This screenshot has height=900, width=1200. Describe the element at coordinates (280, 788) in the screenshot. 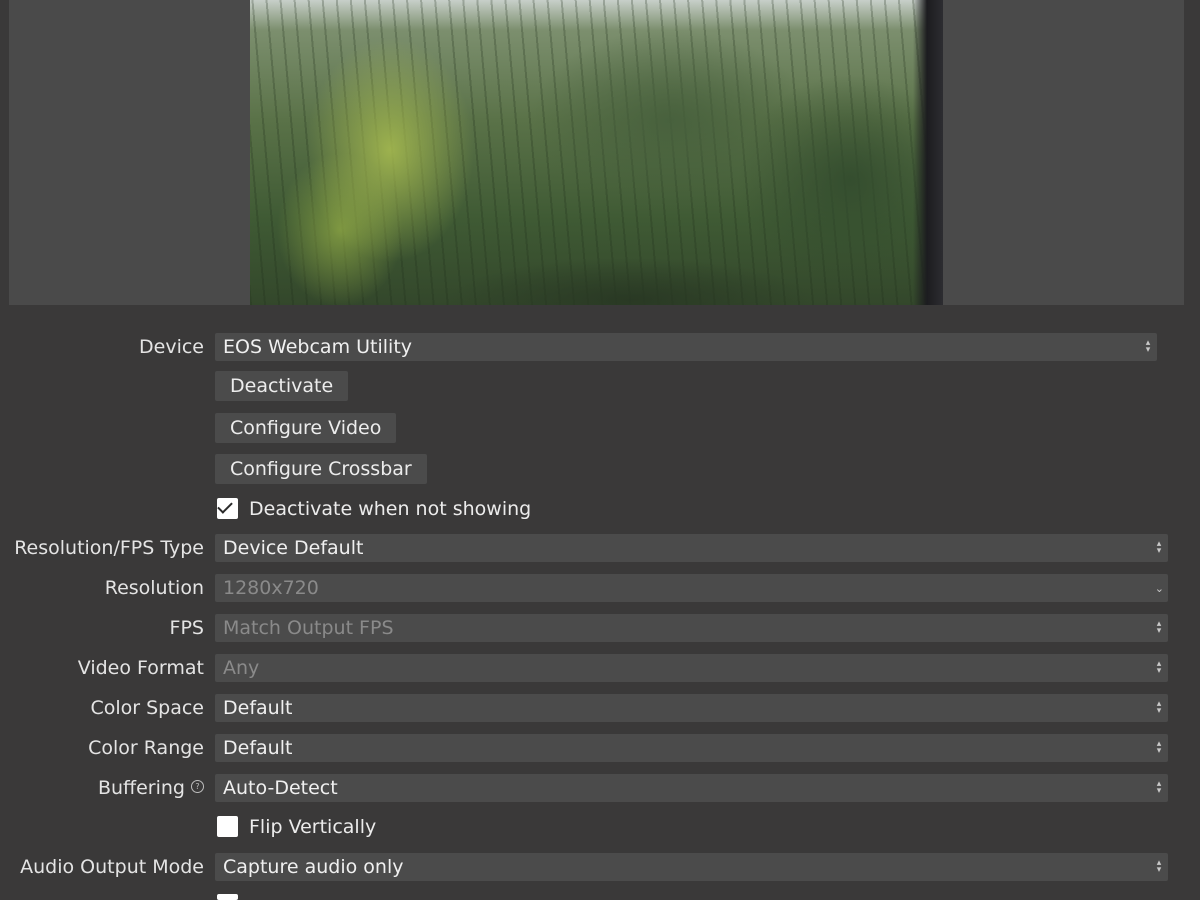

I see `buffering-value: Auto-Detect` at that location.